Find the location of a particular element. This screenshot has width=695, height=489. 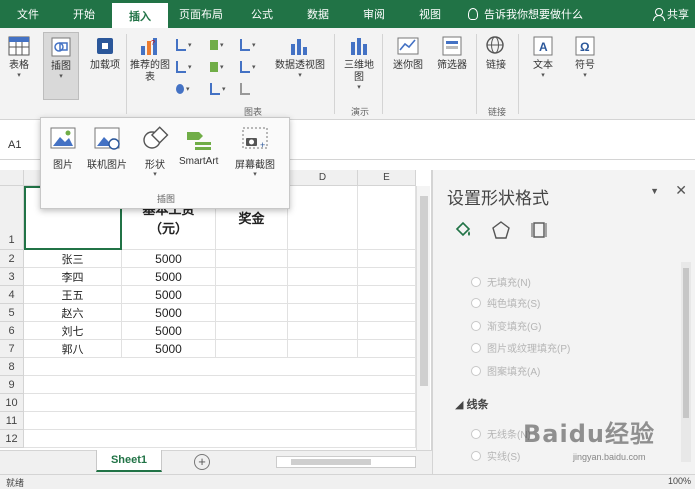

cell-b3: 5000 is located at coordinates (169, 277).